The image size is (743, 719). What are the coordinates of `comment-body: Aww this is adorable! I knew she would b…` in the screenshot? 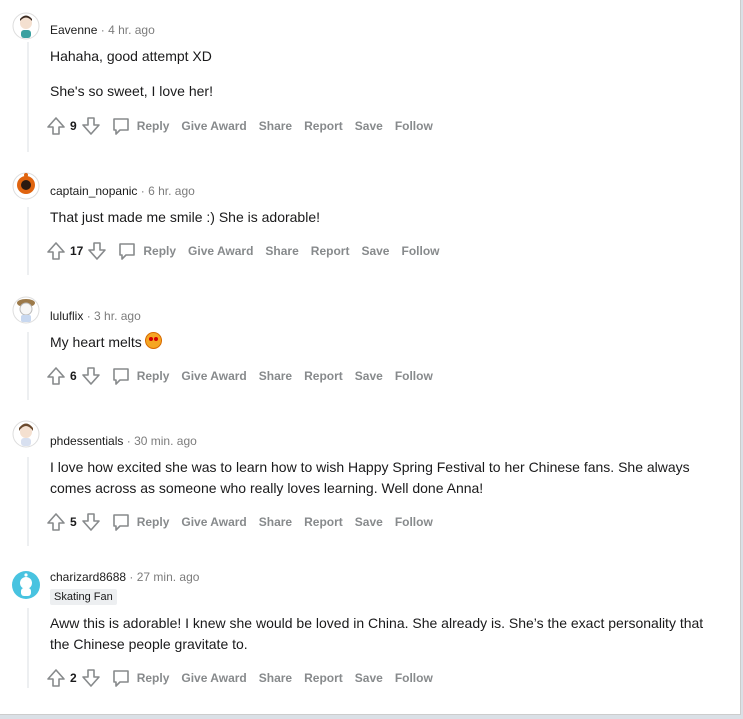 It's located at (385, 634).